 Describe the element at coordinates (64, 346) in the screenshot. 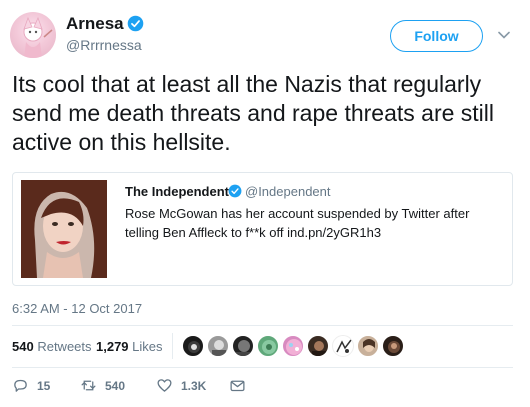

I see `retweets-label: Retweets` at that location.